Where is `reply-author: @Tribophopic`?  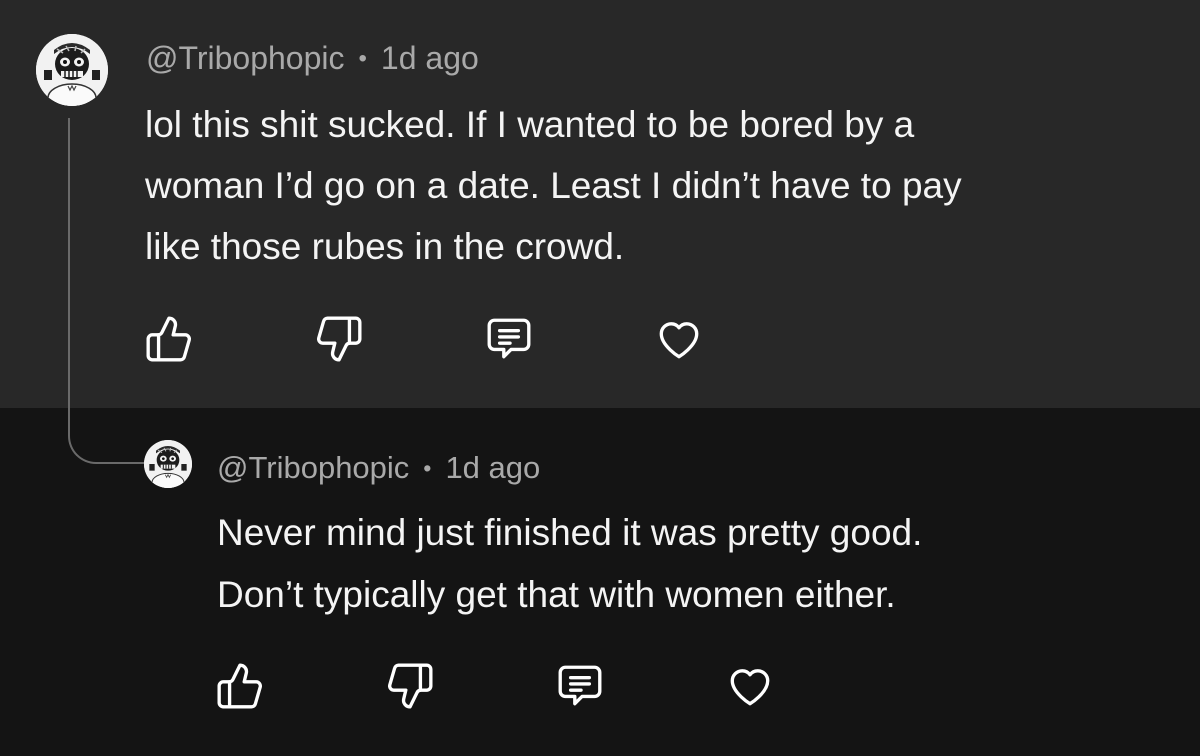 reply-author: @Tribophopic is located at coordinates (313, 468).